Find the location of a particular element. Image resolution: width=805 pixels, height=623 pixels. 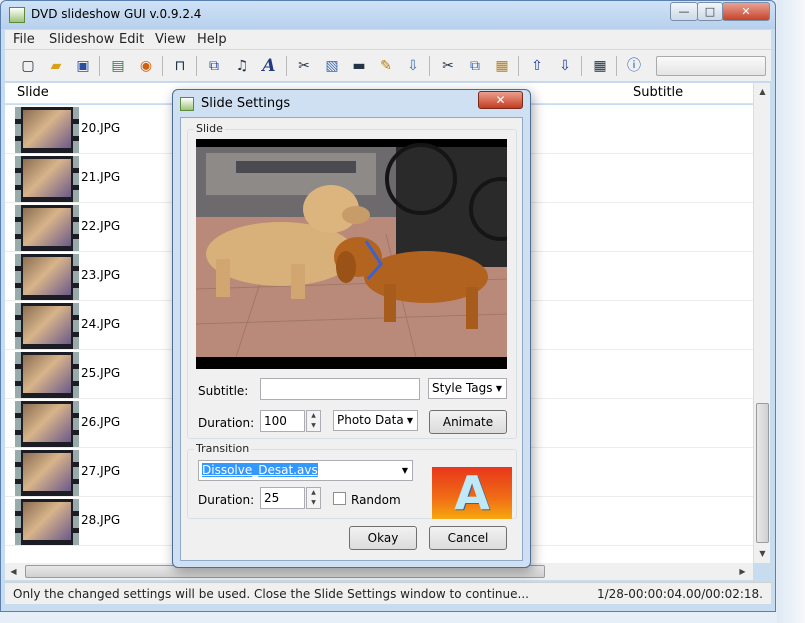

random-label: Random is located at coordinates (376, 500).